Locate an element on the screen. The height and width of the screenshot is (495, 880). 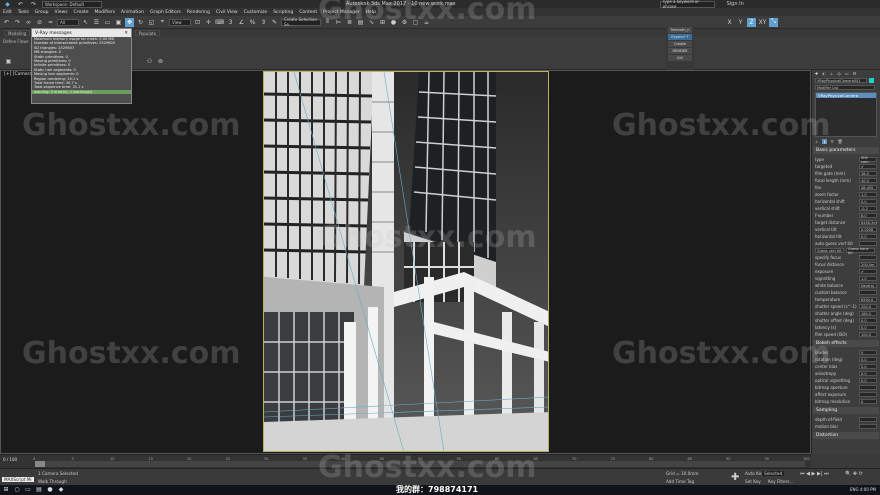
windows-start-icon: ⊞ is located at coordinates (6, 490).